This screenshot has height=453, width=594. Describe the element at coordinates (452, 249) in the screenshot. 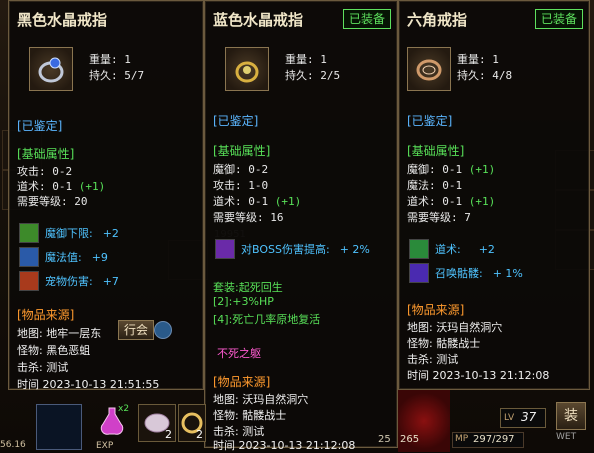

I see `skill-row: 道术: +2` at that location.